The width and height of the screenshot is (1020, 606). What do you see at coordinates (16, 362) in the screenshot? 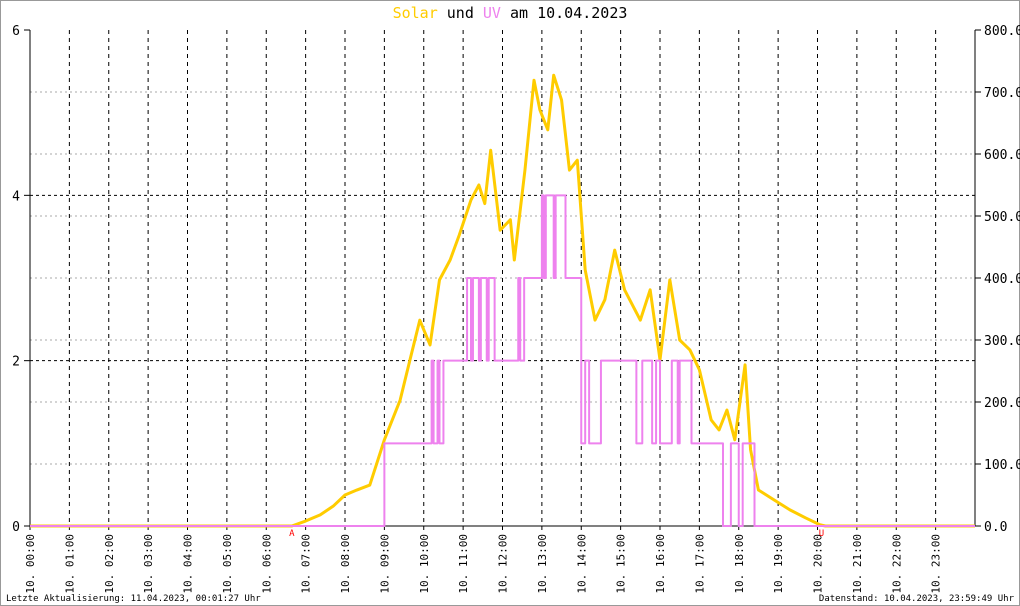
I see `left-tick-label: 2` at bounding box center [16, 362].